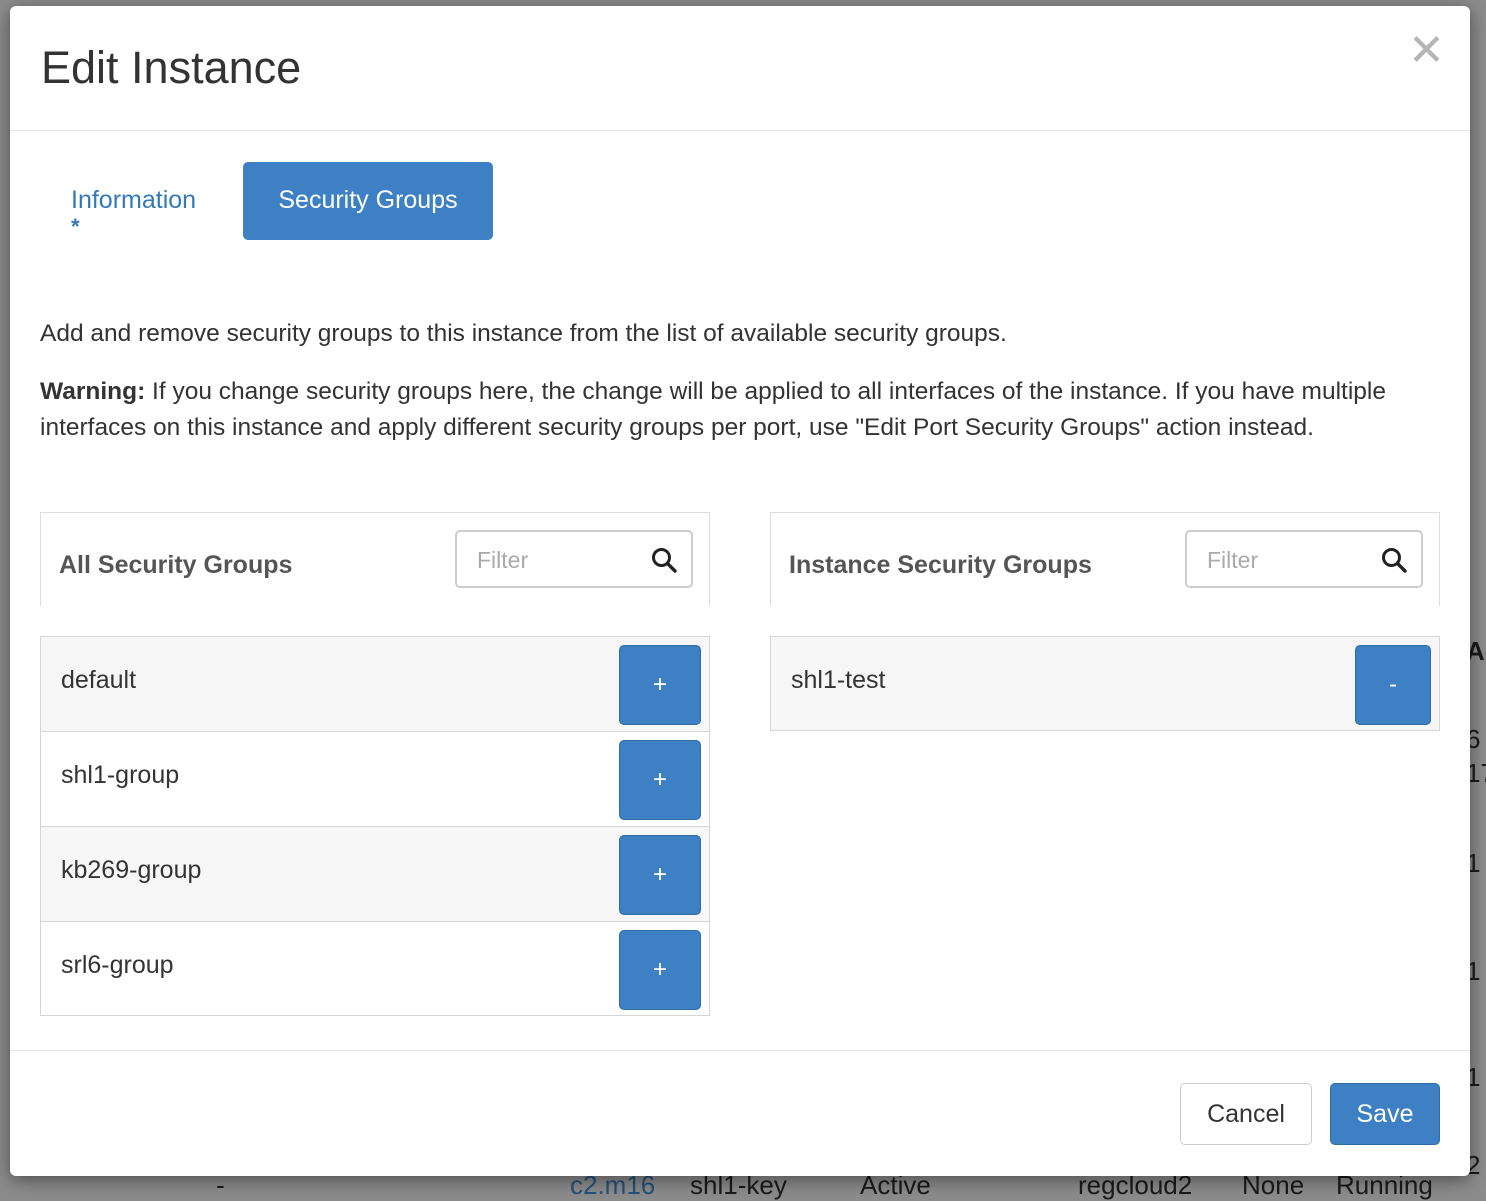  Describe the element at coordinates (940, 565) in the screenshot. I see `instance-security-groups-title: Instance Security Groups` at that location.